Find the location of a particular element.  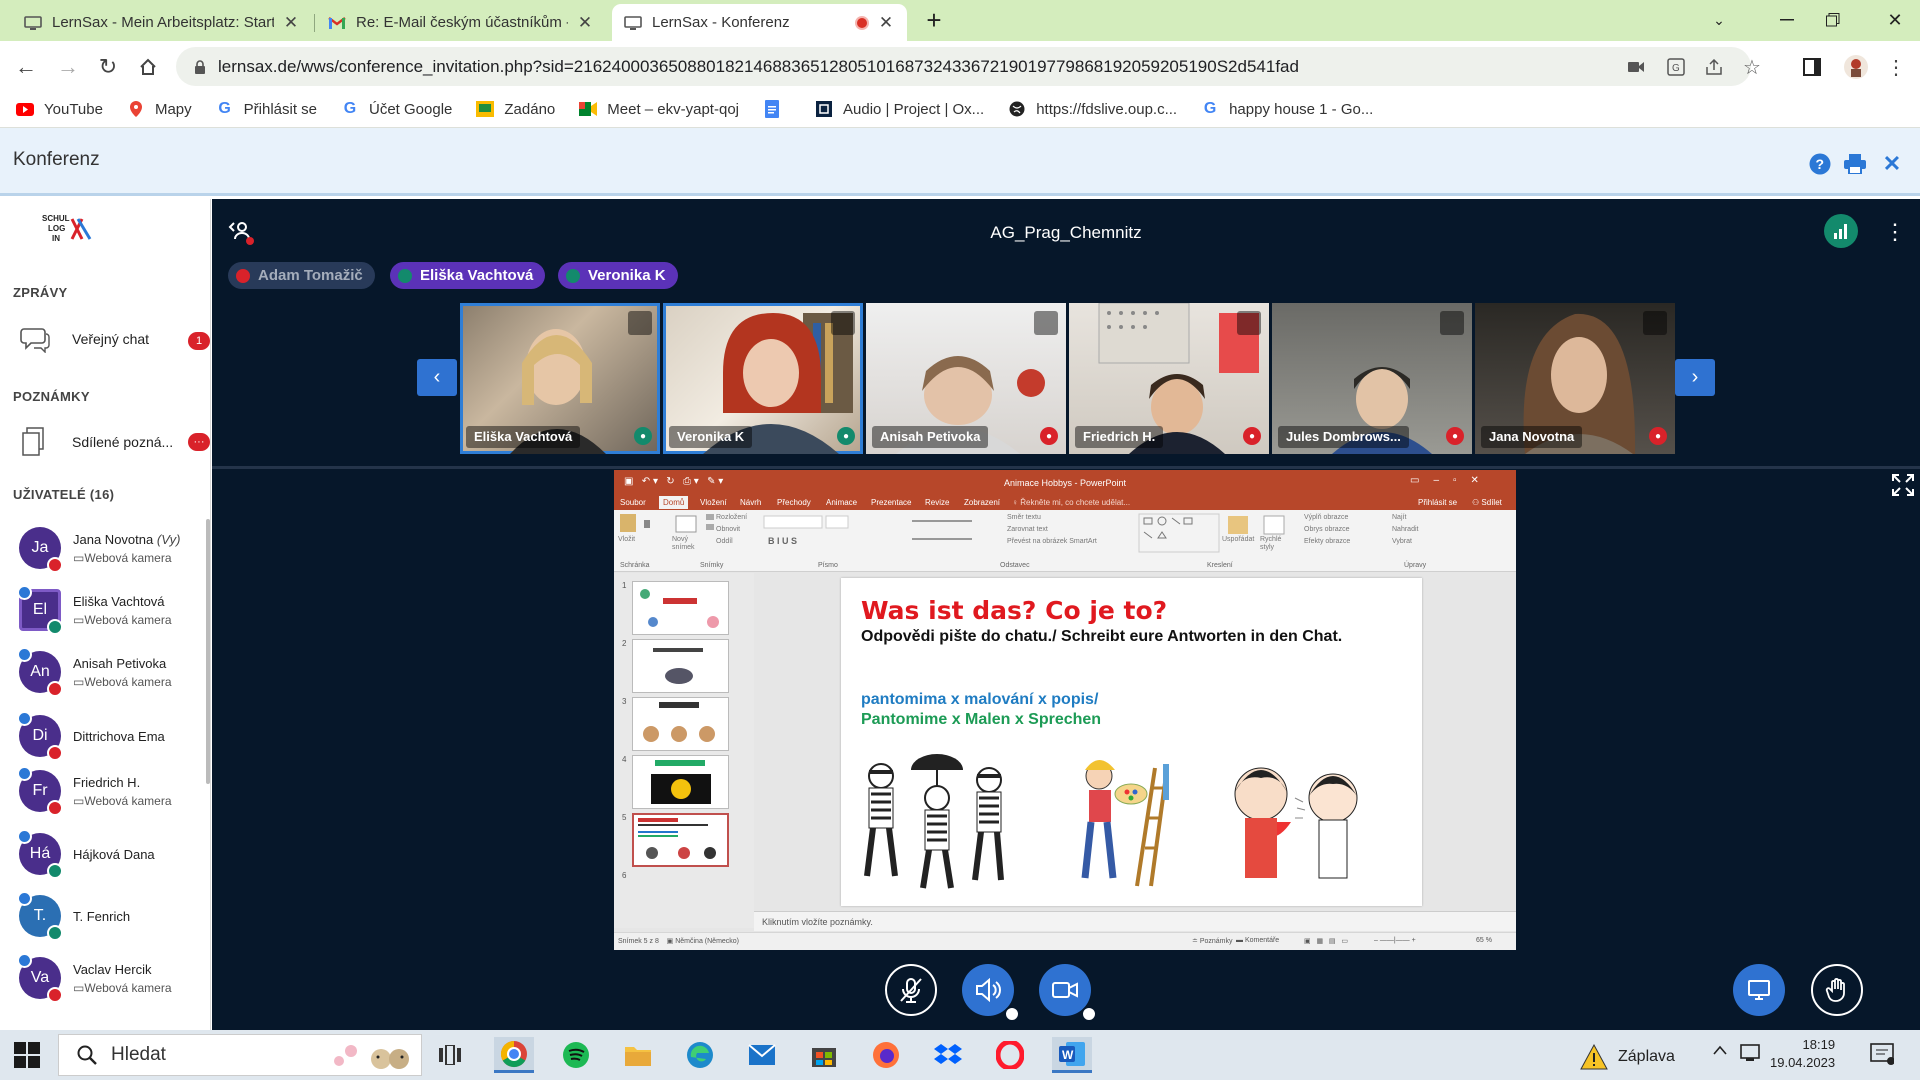

connection-status-icon is located at coordinates (1841, 231).